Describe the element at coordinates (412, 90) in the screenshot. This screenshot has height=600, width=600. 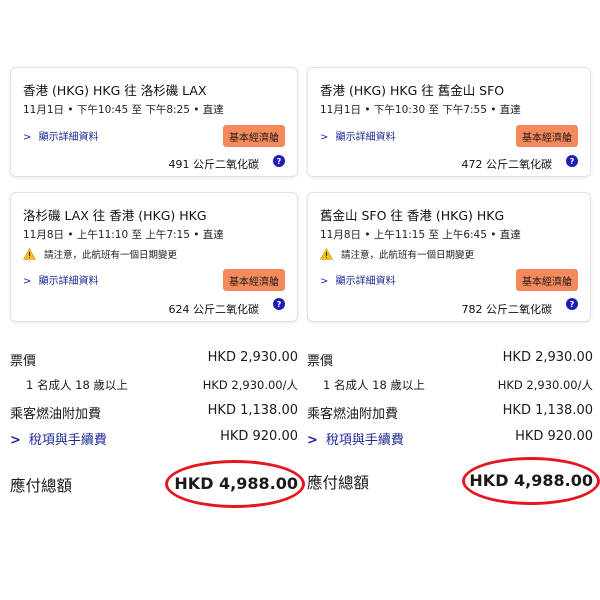
I see `flight-route: 香港 (HKG) HKG 往 舊金山 SFO` at that location.